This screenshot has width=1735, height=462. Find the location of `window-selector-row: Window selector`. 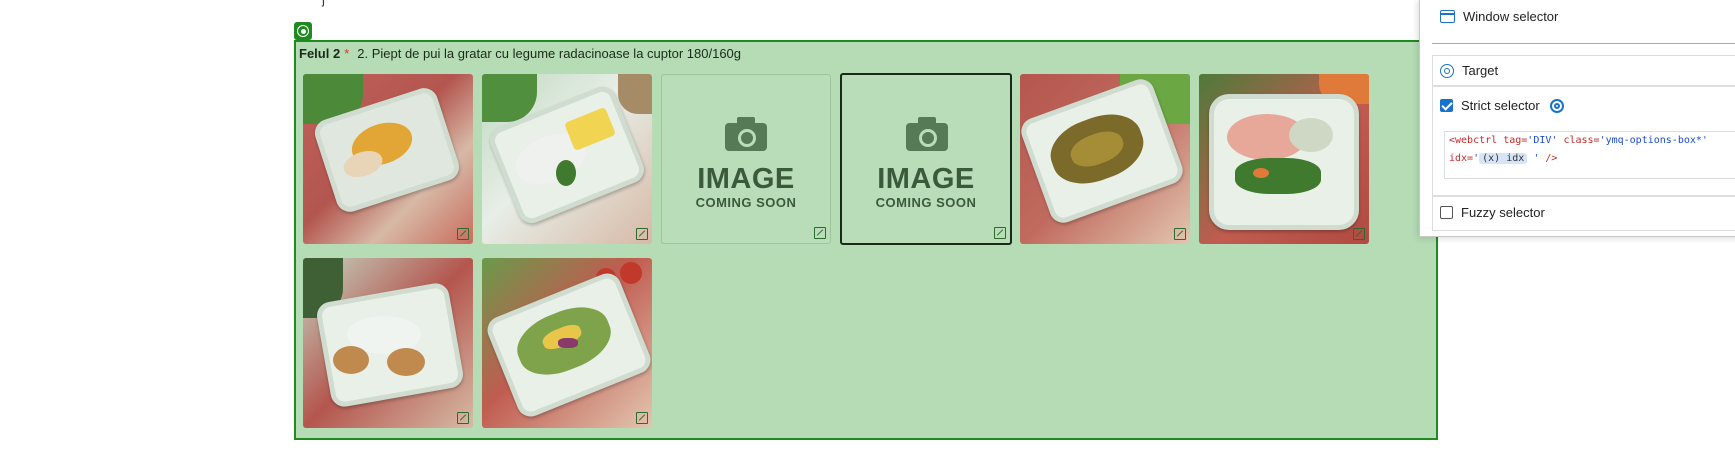

window-selector-row: Window selector is located at coordinates (1499, 16).